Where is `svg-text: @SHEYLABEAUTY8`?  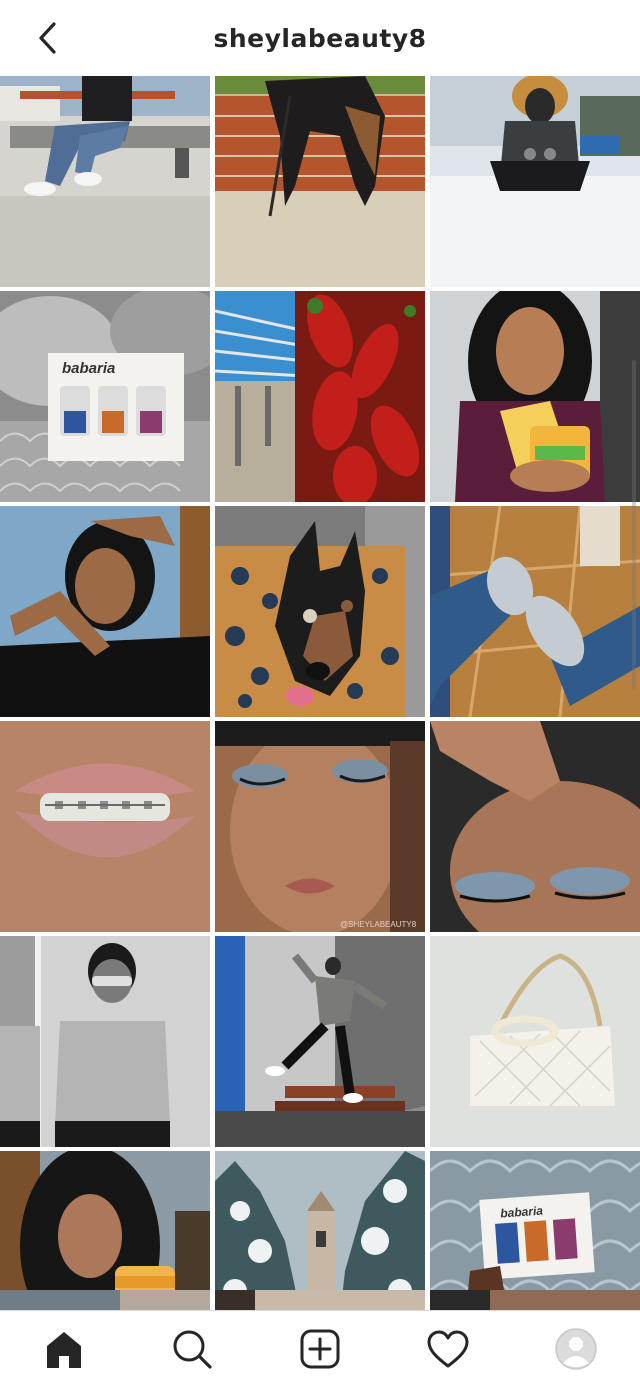
svg-text: @SHEYLABEAUTY8 is located at coordinates (378, 924).